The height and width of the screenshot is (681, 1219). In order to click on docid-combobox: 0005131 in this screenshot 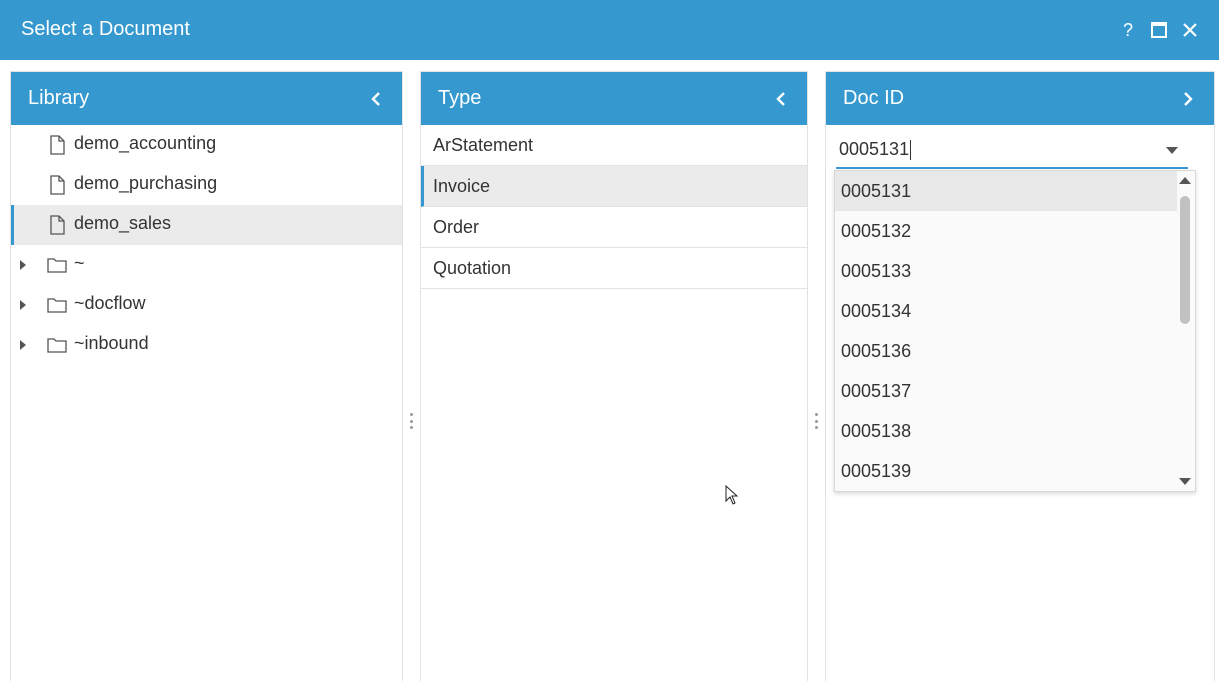, I will do `click(1012, 151)`.